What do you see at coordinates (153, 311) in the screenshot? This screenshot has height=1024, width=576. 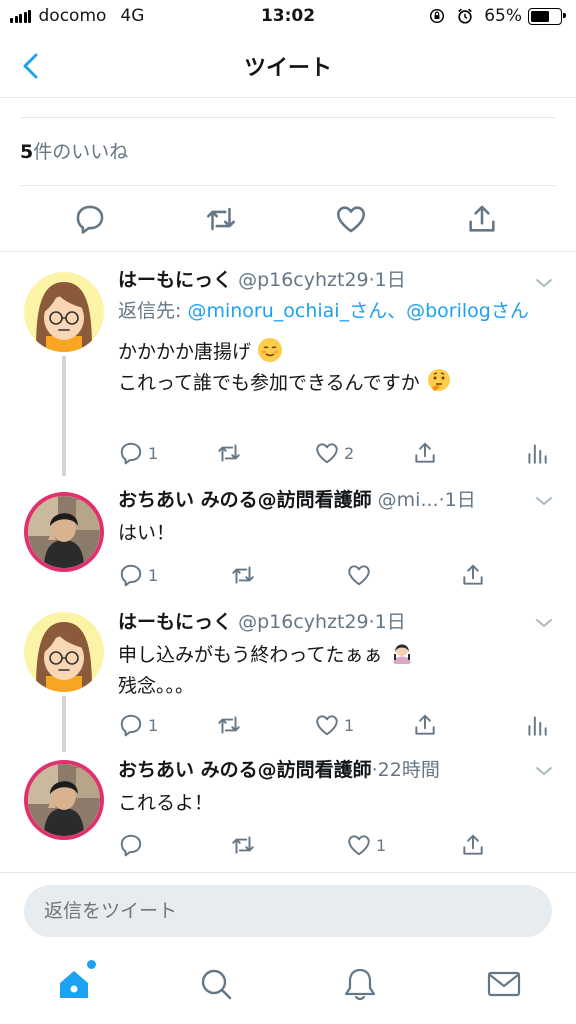 I see `reply-to-label: 返信先:` at bounding box center [153, 311].